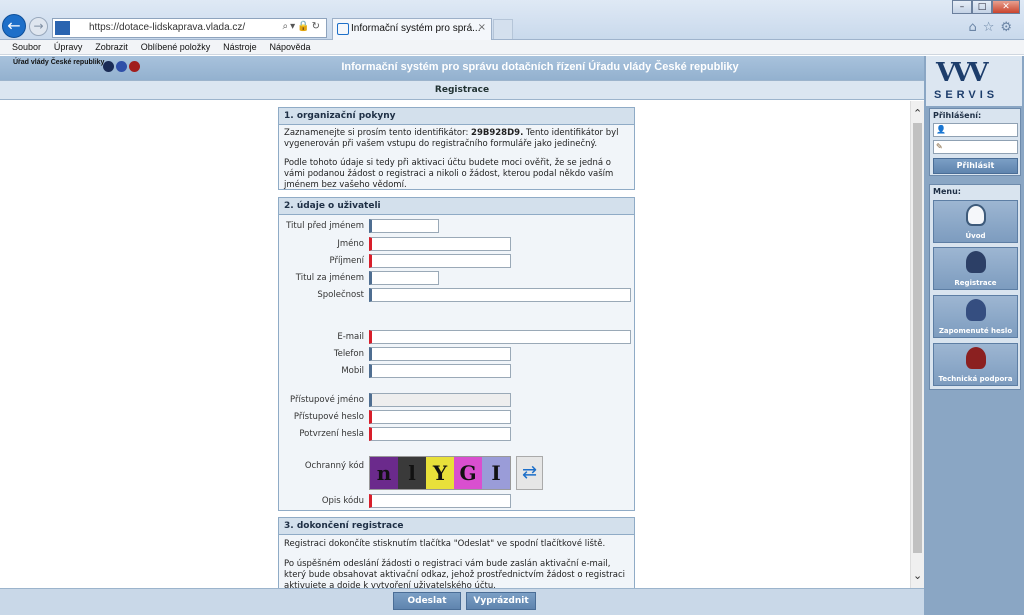 The height and width of the screenshot is (615, 1024). Describe the element at coordinates (121, 66) in the screenshot. I see `eu-icon` at that location.